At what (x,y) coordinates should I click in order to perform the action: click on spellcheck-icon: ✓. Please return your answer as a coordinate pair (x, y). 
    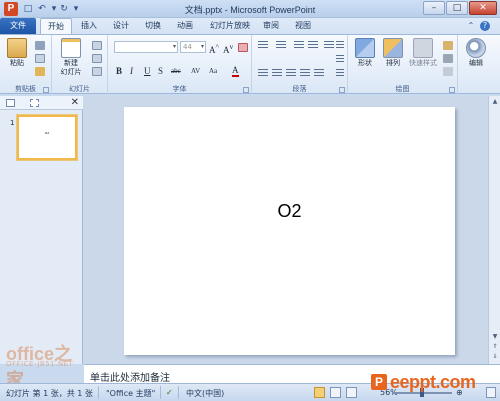
    Looking at the image, I should click on (169, 392).